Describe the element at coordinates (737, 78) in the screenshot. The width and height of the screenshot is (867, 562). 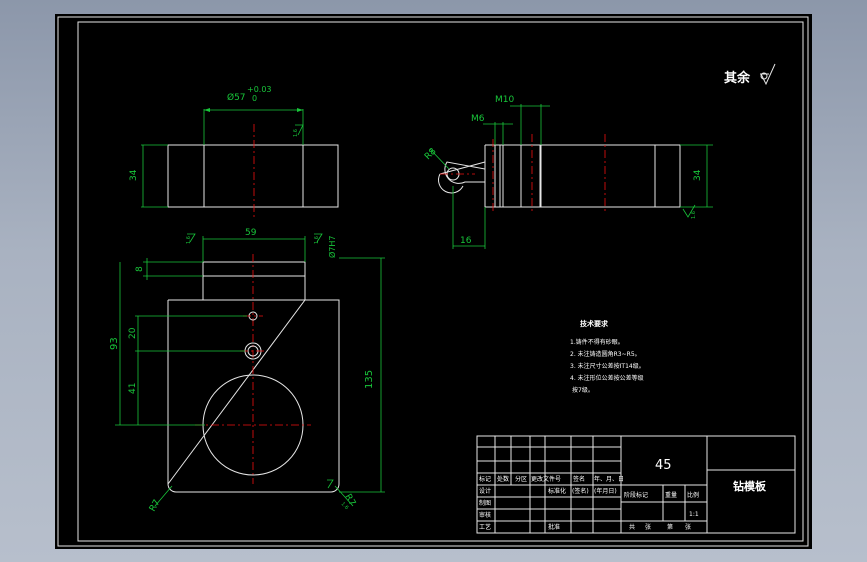
I see `surface-note: 其余` at that location.